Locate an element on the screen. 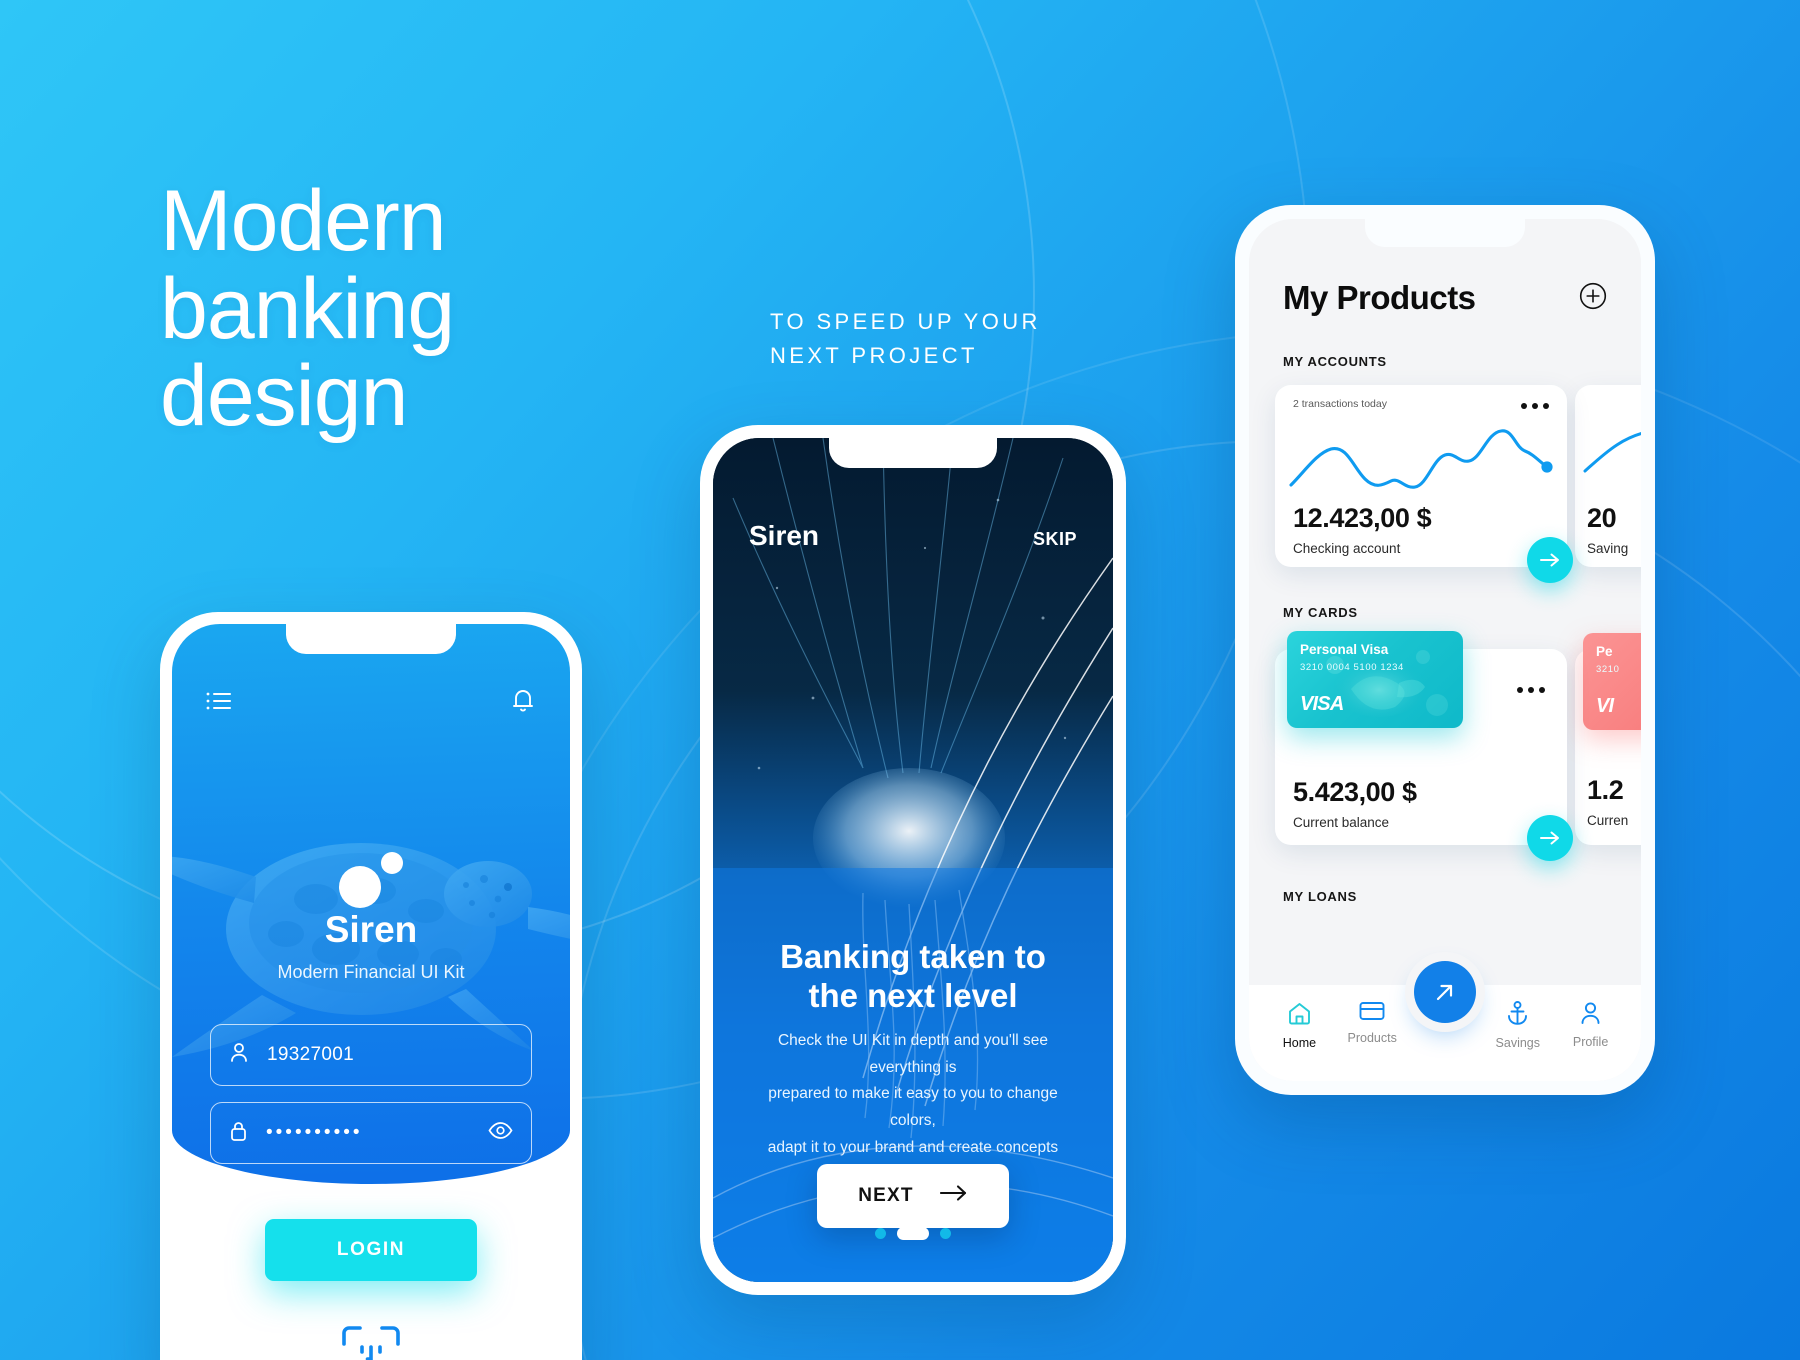 Image resolution: width=1800 pixels, height=1360 pixels. account-next-amount: 20 is located at coordinates (1602, 518).